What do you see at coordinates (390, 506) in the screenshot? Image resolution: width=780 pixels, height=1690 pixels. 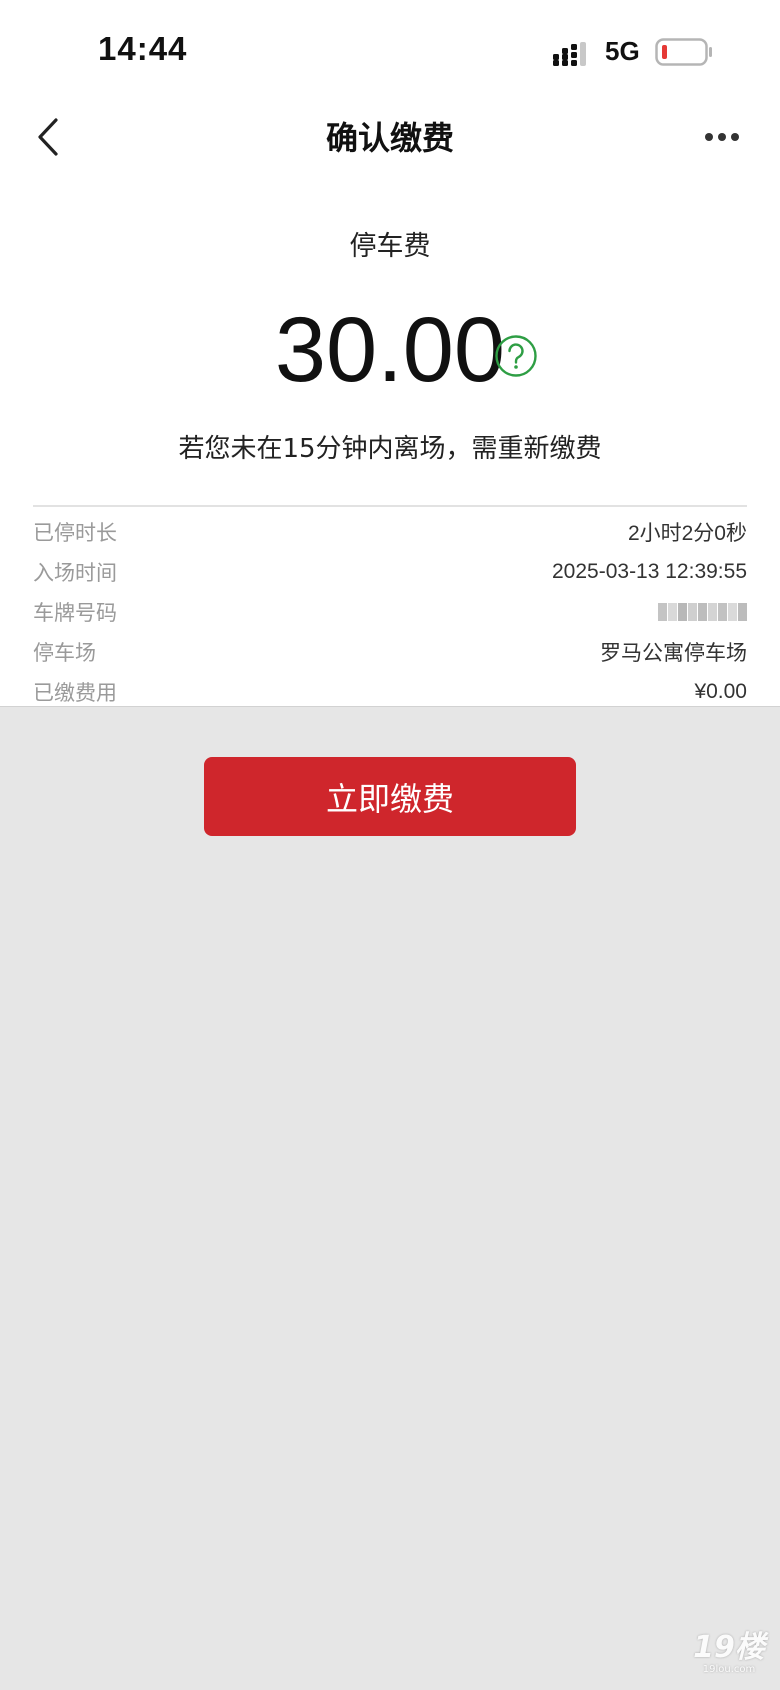 I see `divider` at bounding box center [390, 506].